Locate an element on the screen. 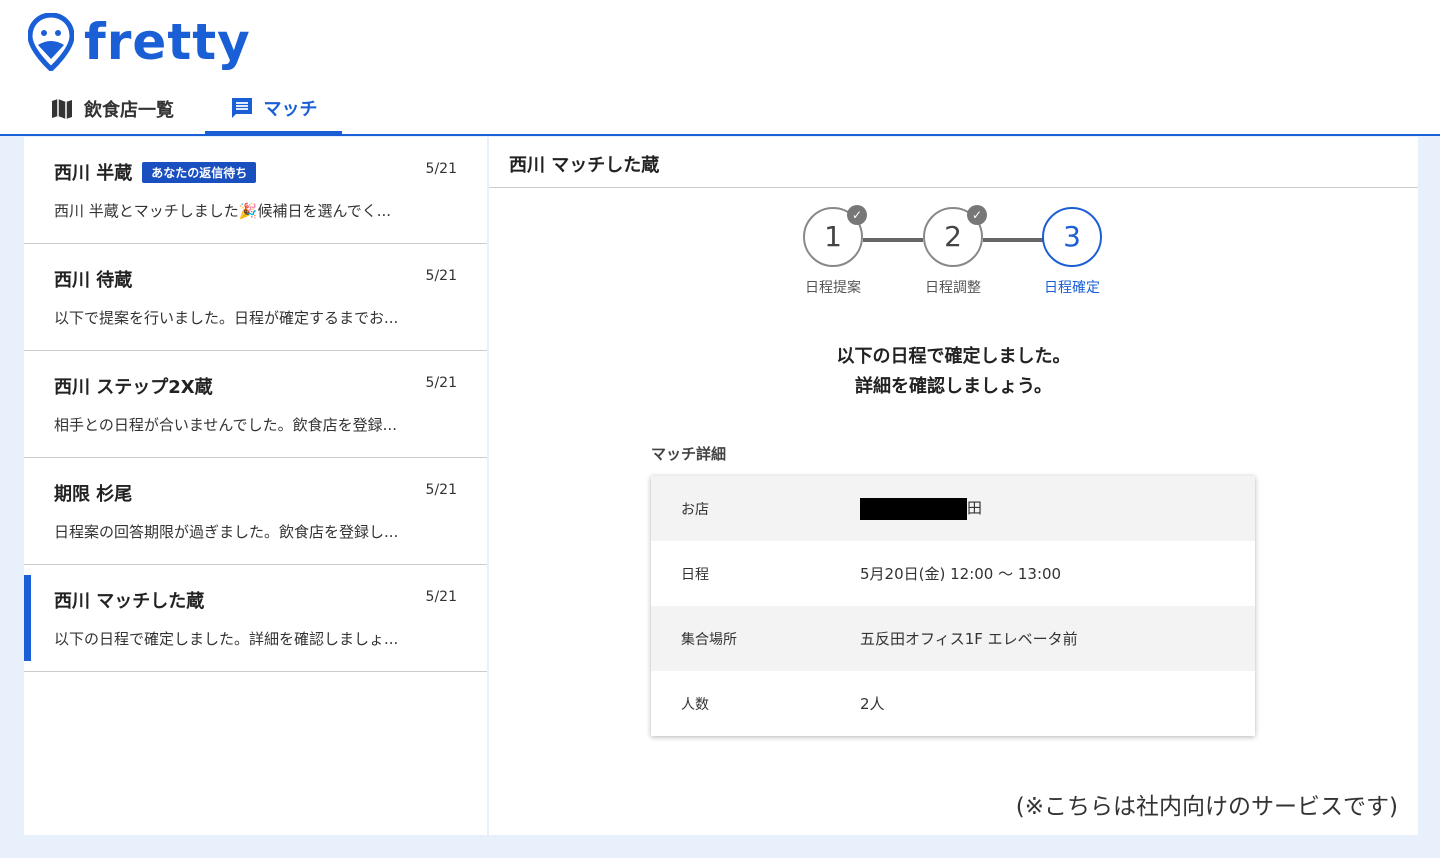  step-label: 日程確定 is located at coordinates (1072, 288).